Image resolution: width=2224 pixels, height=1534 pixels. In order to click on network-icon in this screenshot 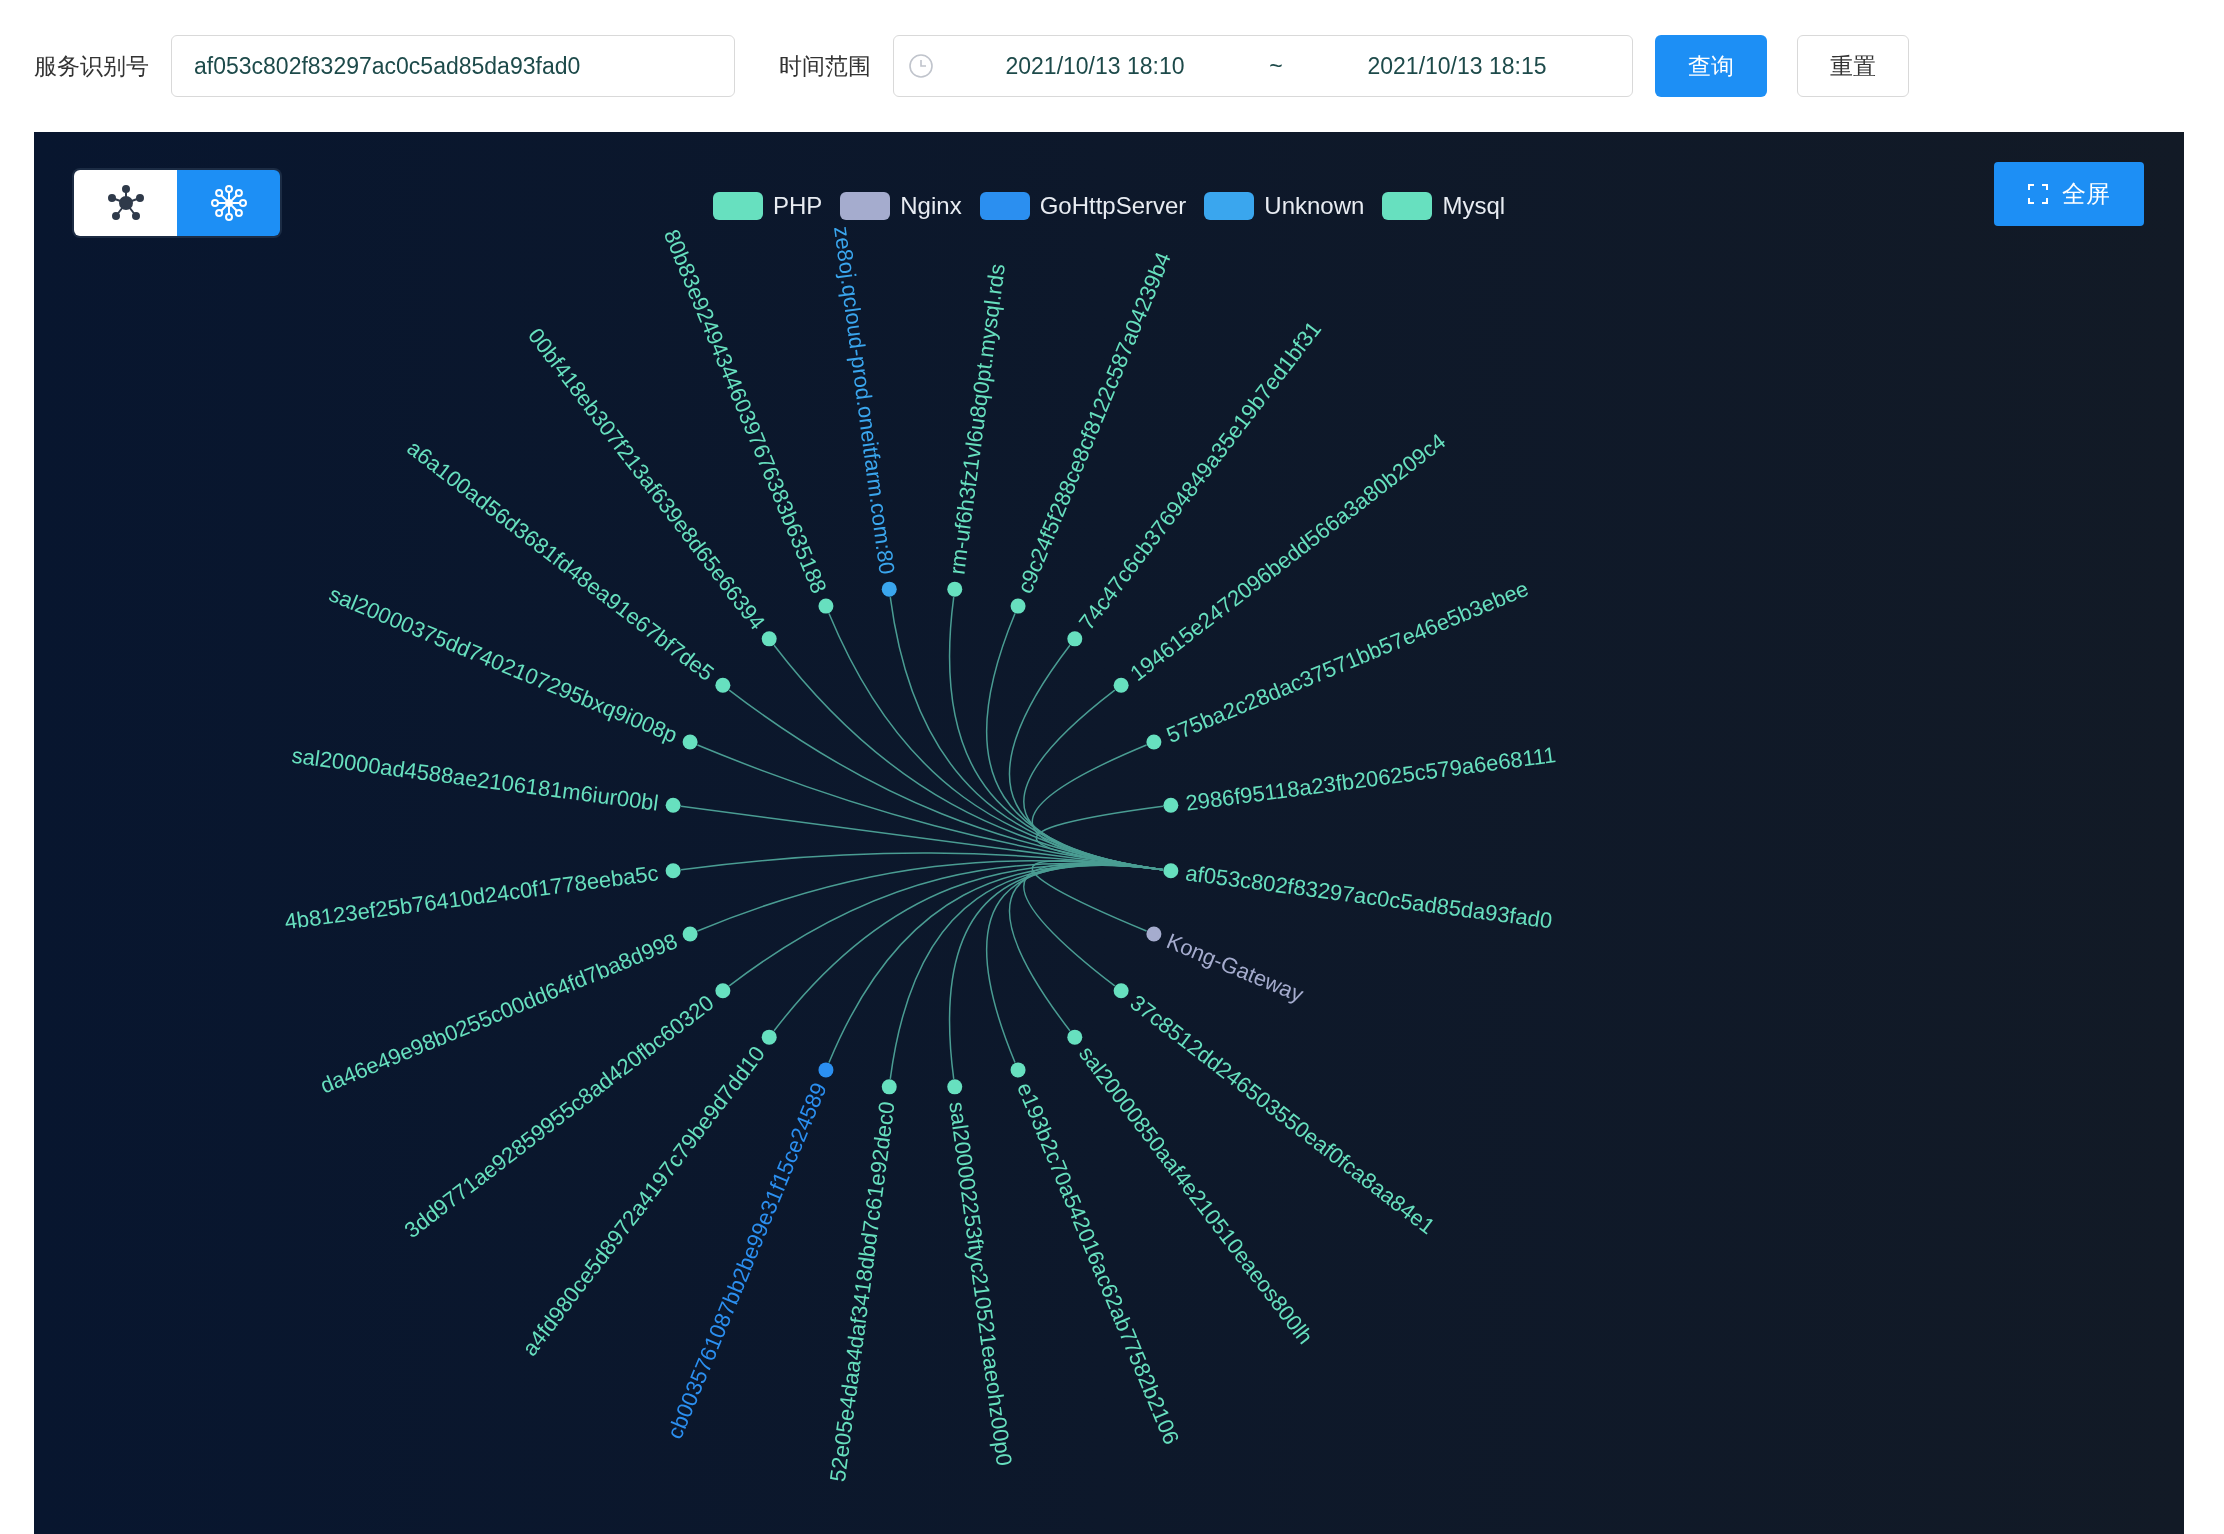, I will do `click(125, 203)`.